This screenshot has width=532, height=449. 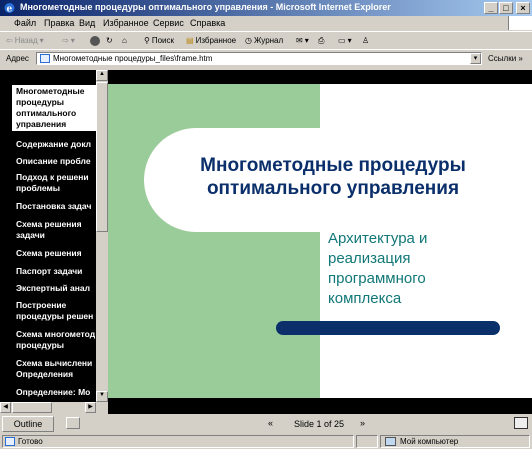 What do you see at coordinates (56, 311) in the screenshot?
I see `outline-item: Построение процедуры решен` at bounding box center [56, 311].